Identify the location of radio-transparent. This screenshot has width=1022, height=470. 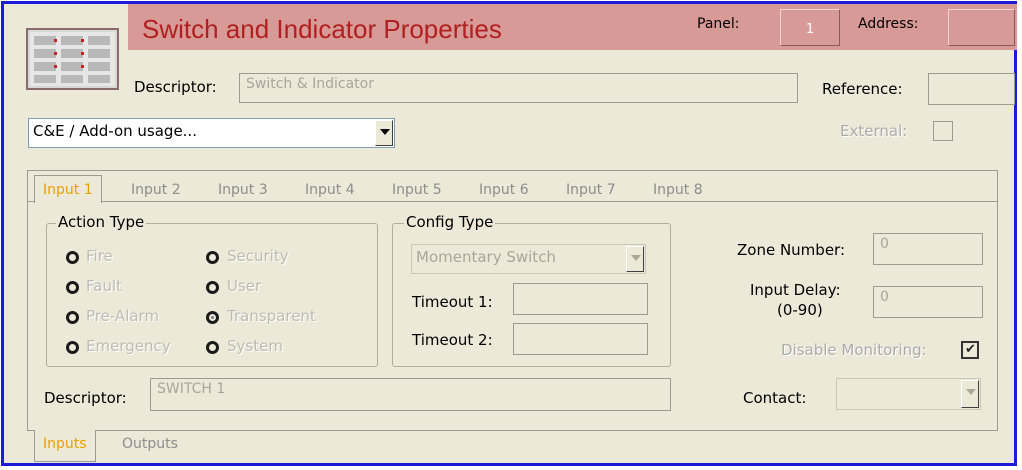
(212, 317).